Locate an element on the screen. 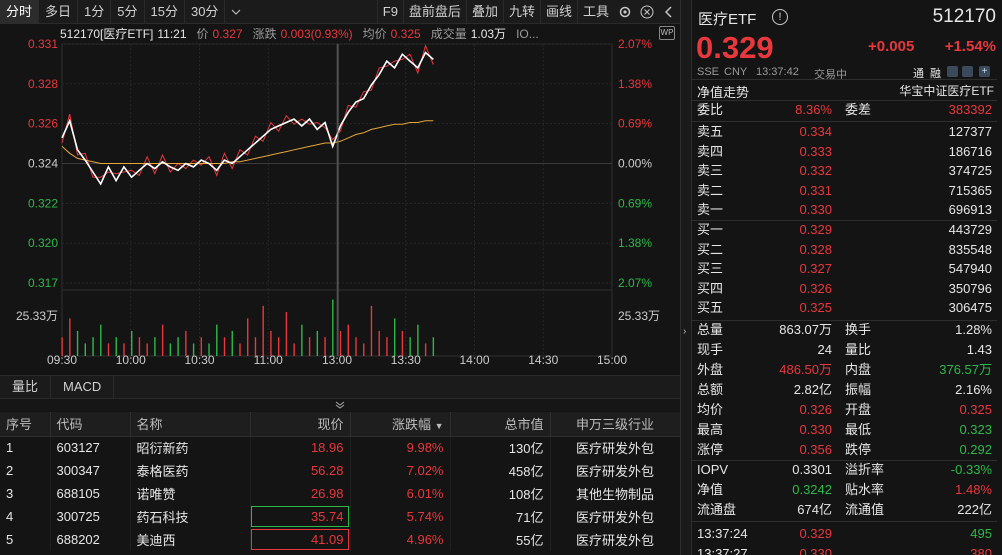 This screenshot has height=555, width=1002. draw-line-button: 画线 is located at coordinates (558, 12).